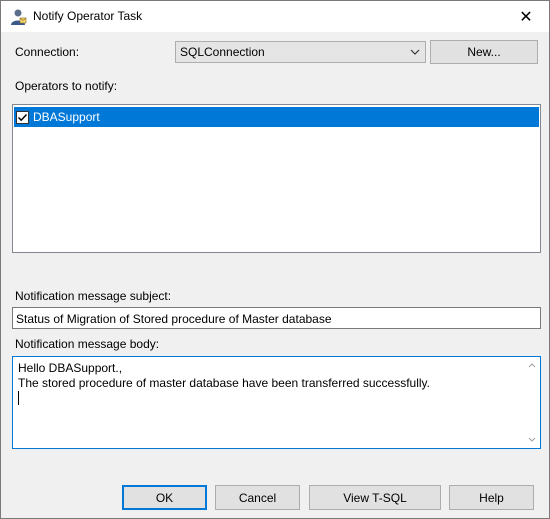 The width and height of the screenshot is (550, 519). Describe the element at coordinates (532, 365) in the screenshot. I see `scroll-up-icon` at that location.